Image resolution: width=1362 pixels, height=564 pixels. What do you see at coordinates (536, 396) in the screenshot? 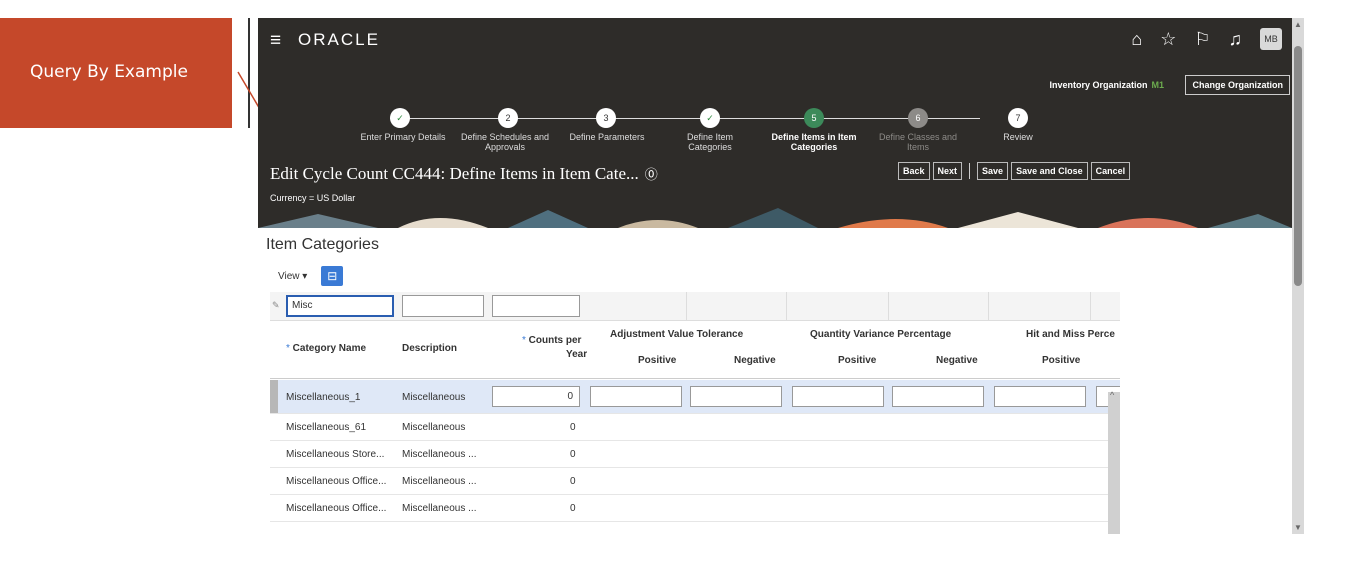
I see `counts-per-year-input: 0` at bounding box center [536, 396].